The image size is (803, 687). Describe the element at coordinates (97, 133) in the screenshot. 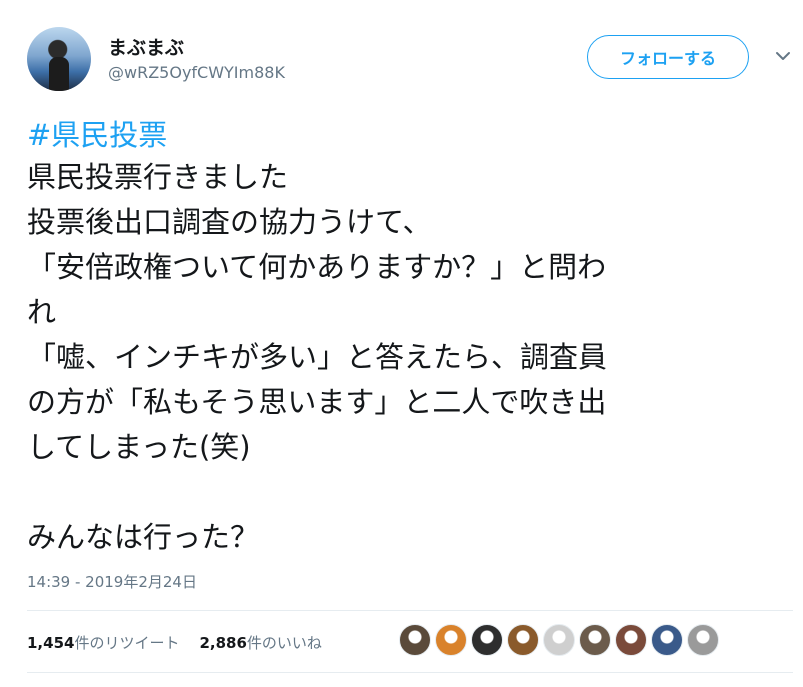

I see `hashtag-link: #県民投票` at that location.